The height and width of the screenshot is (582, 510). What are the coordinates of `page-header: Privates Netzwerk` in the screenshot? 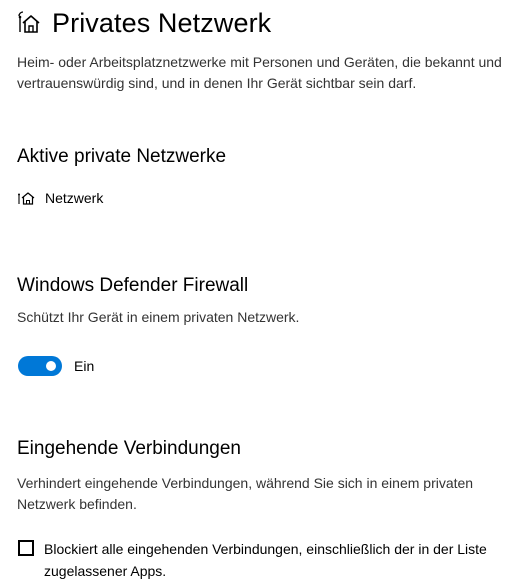 It's located at (143, 23).